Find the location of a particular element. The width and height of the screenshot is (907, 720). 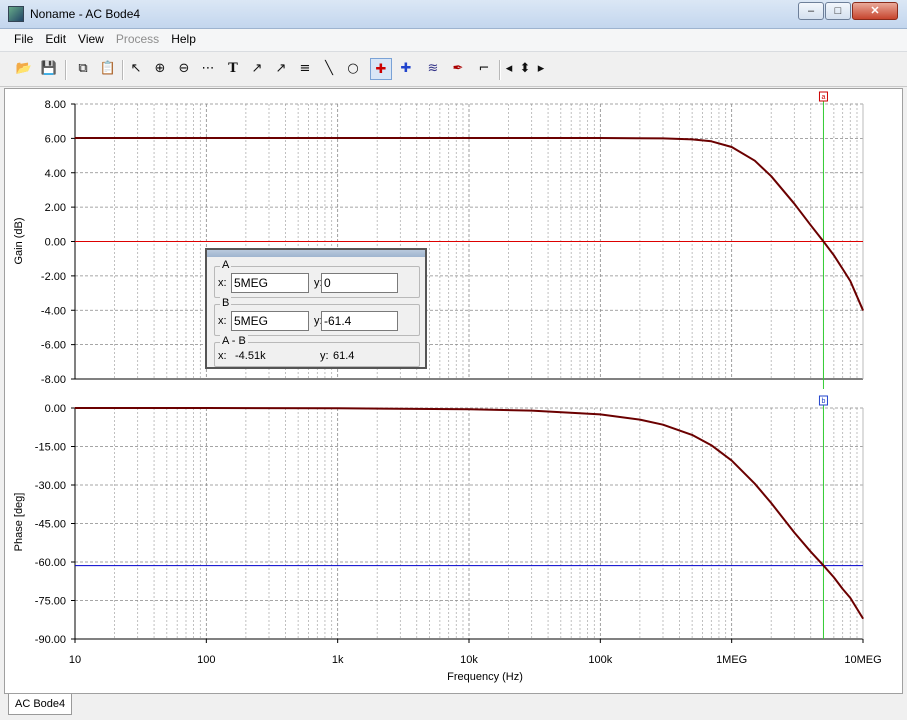

arrow-updown-icon: ⬍ is located at coordinates (525, 69).